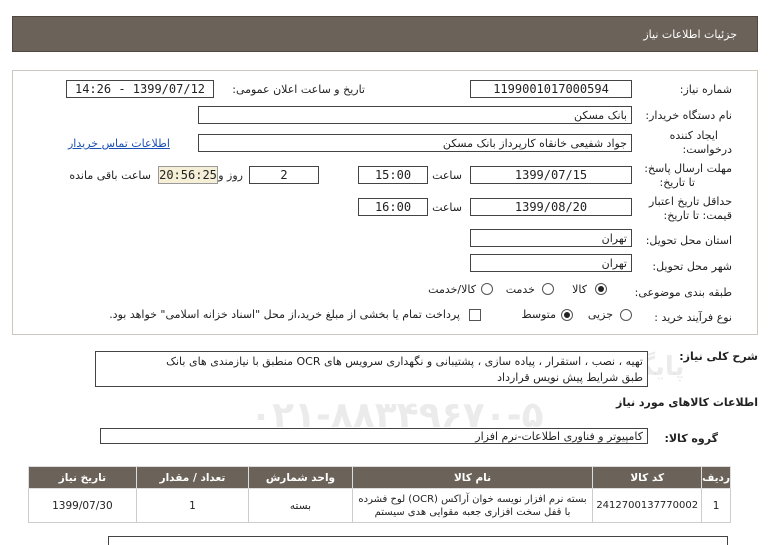 Image resolution: width=770 pixels, height=545 pixels. I want to click on category-option-service: خدمت, so click(520, 289).